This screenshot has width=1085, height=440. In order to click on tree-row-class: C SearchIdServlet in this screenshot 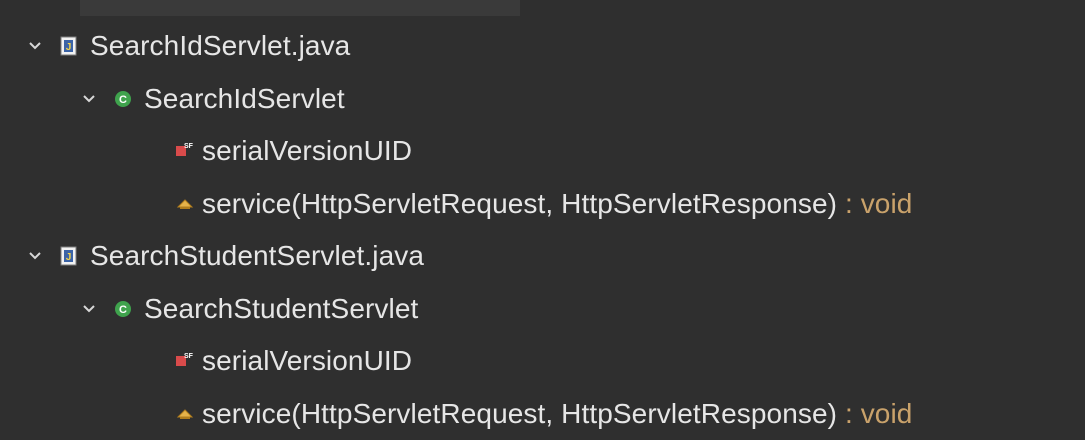, I will do `click(542, 99)`.